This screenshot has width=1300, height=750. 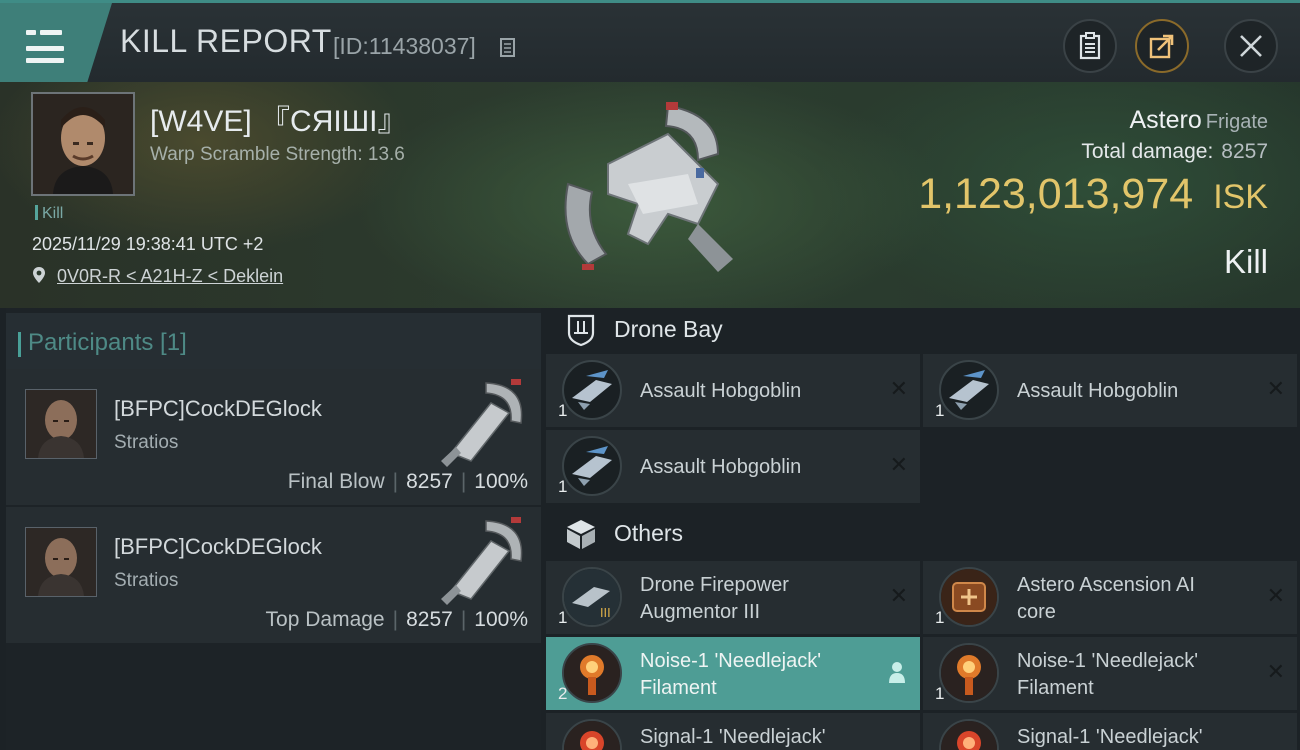 I want to click on module-item: III 1 Drone Firepower Augmentor III ✕, so click(x=733, y=597).